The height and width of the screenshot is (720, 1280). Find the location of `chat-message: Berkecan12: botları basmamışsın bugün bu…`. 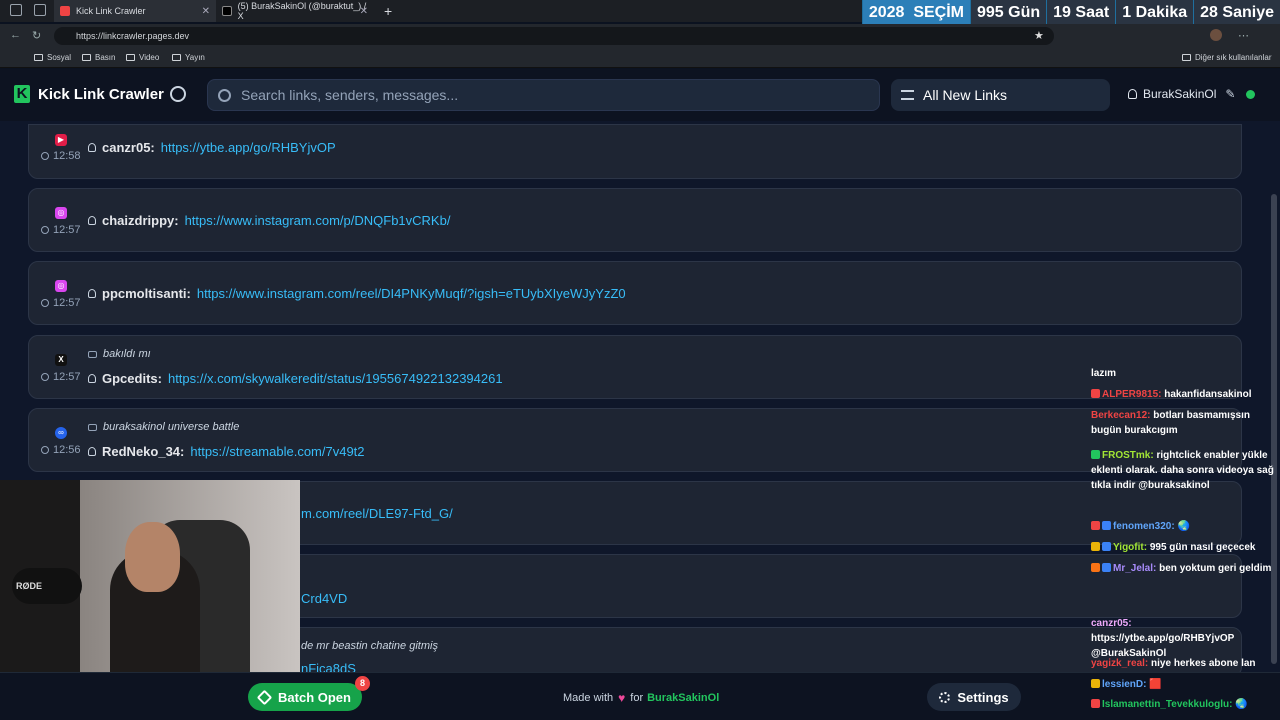

chat-message: Berkecan12: botları basmamışsın bugün bu… is located at coordinates (1170, 423).